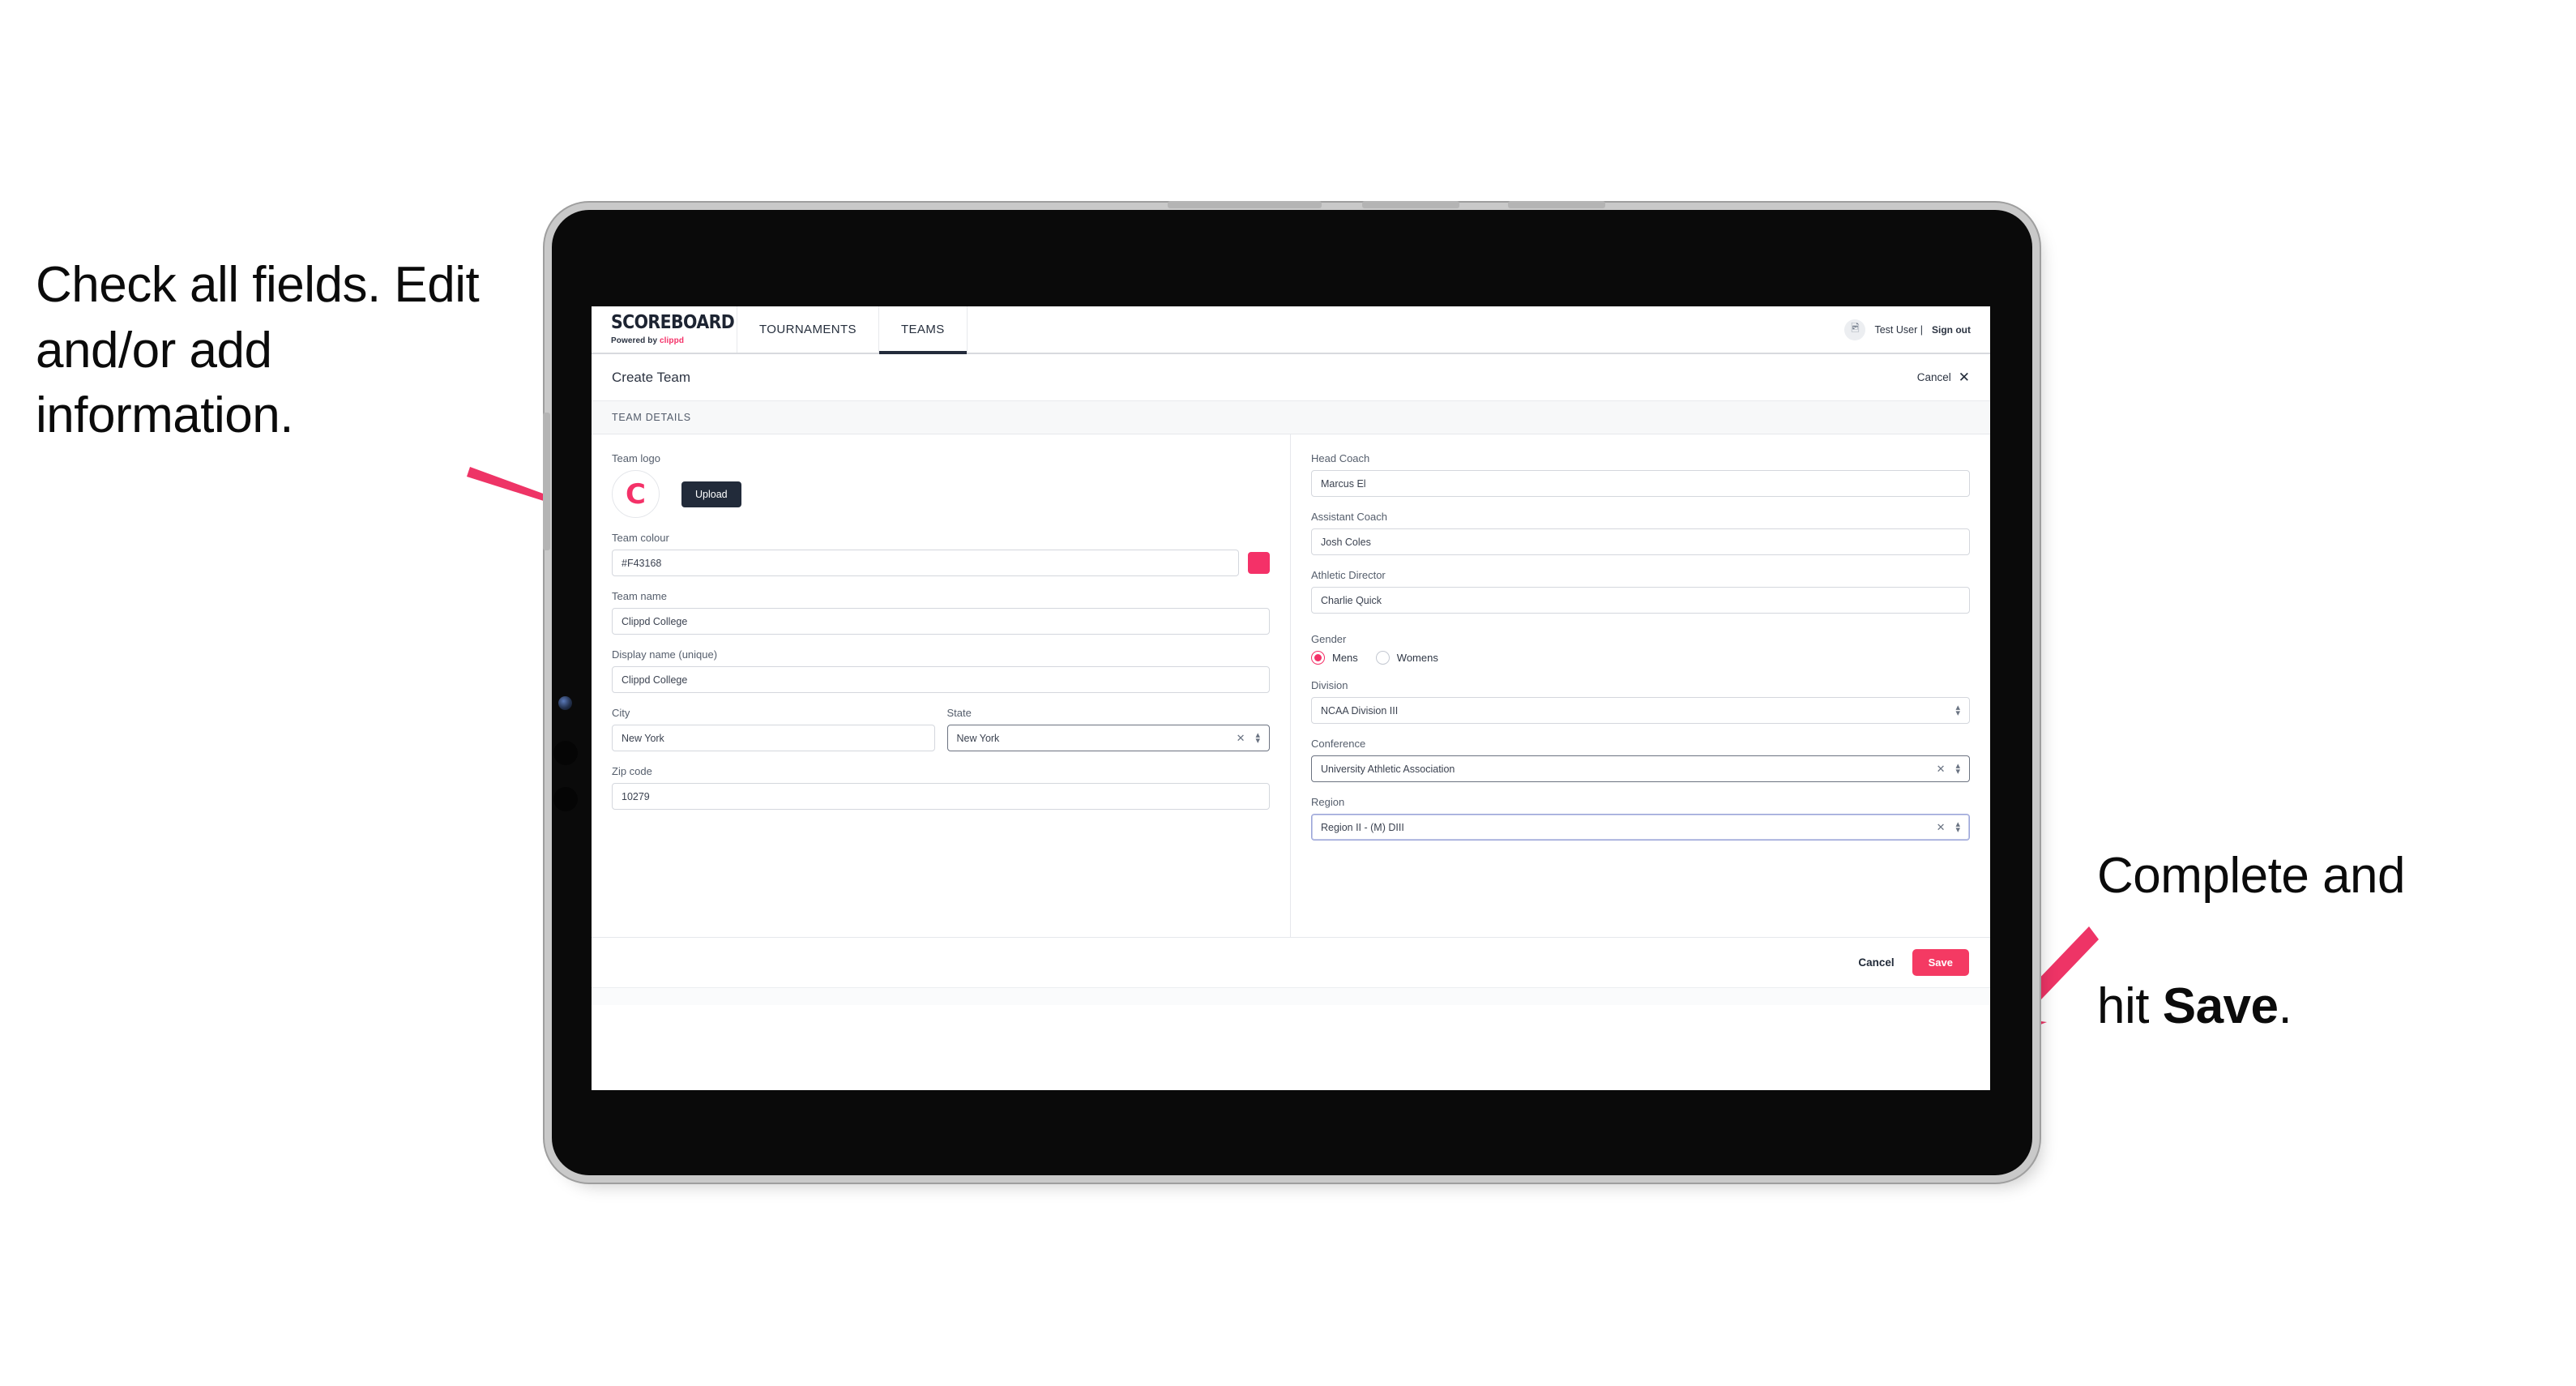 This screenshot has width=2576, height=1386. What do you see at coordinates (1329, 639) in the screenshot?
I see `gender-label: Gender` at bounding box center [1329, 639].